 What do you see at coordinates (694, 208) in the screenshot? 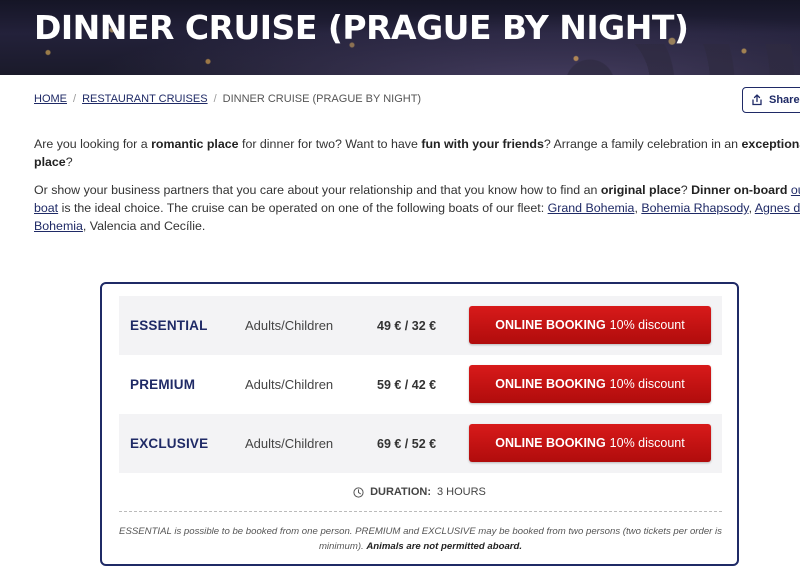
I see `bohemia-rhapsody-link: Bohemia Rhapsody` at bounding box center [694, 208].